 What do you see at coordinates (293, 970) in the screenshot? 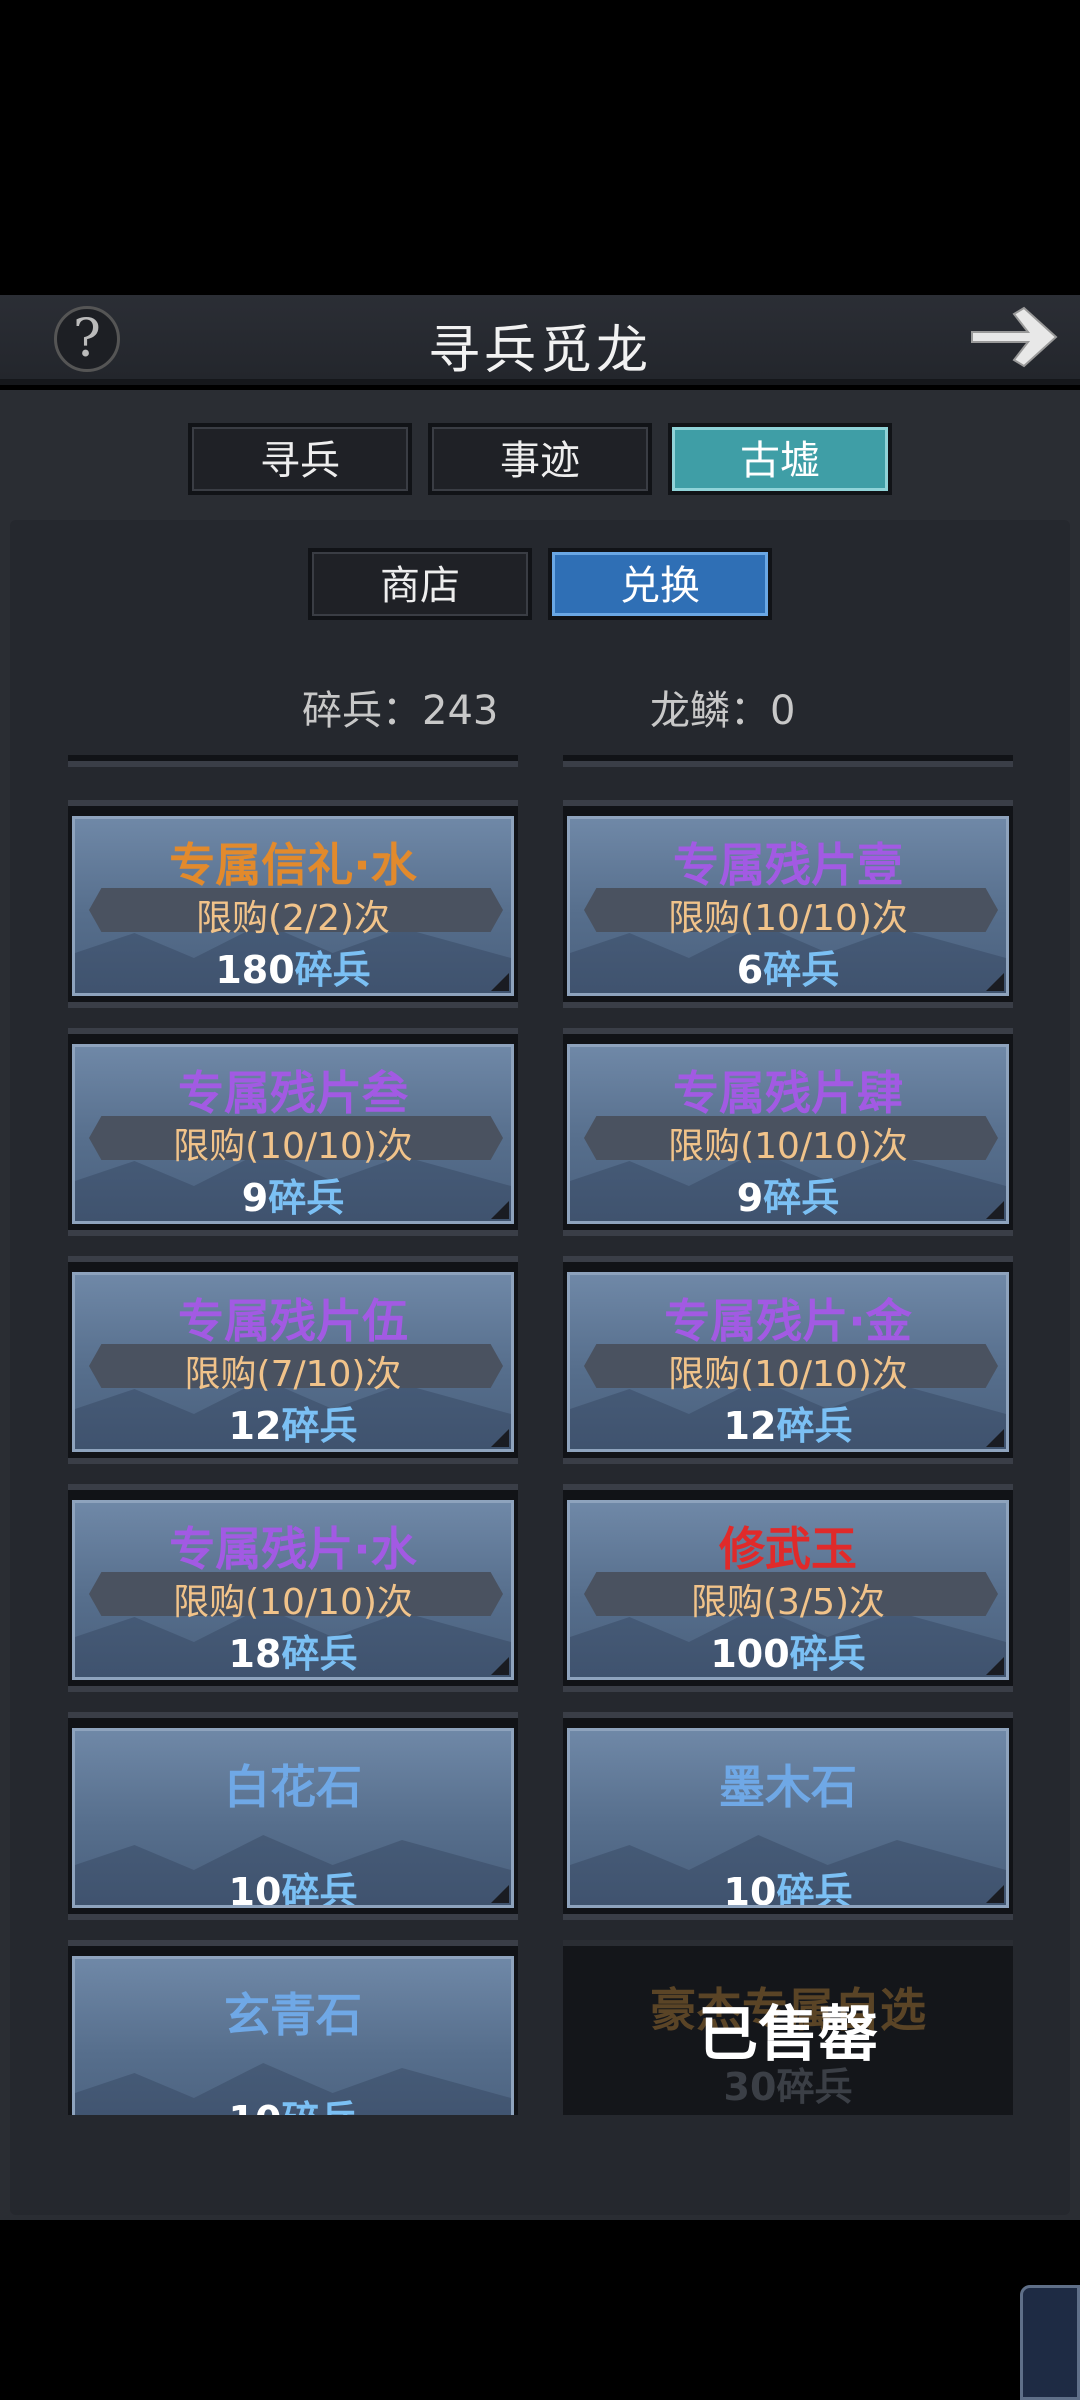
I see `item-price: 180碎兵` at bounding box center [293, 970].